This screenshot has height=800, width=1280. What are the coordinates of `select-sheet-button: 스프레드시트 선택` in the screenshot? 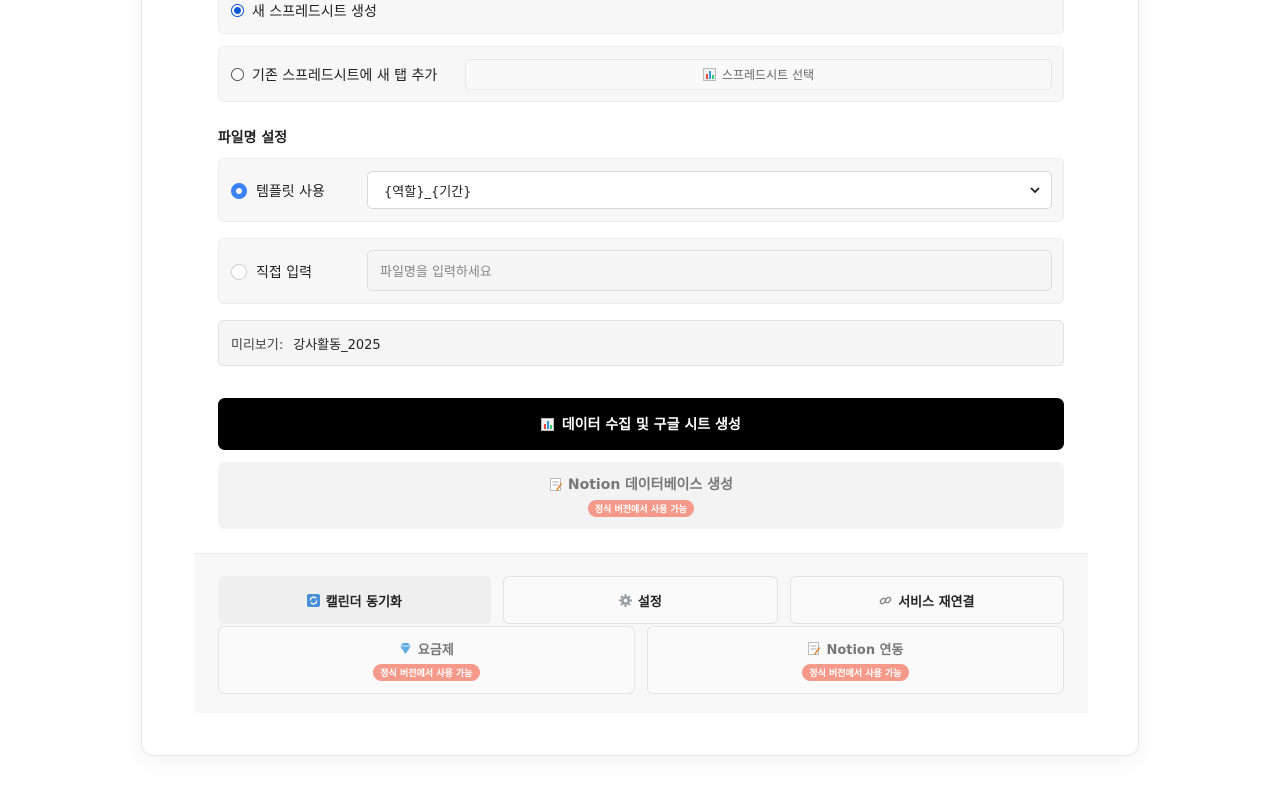 It's located at (758, 74).